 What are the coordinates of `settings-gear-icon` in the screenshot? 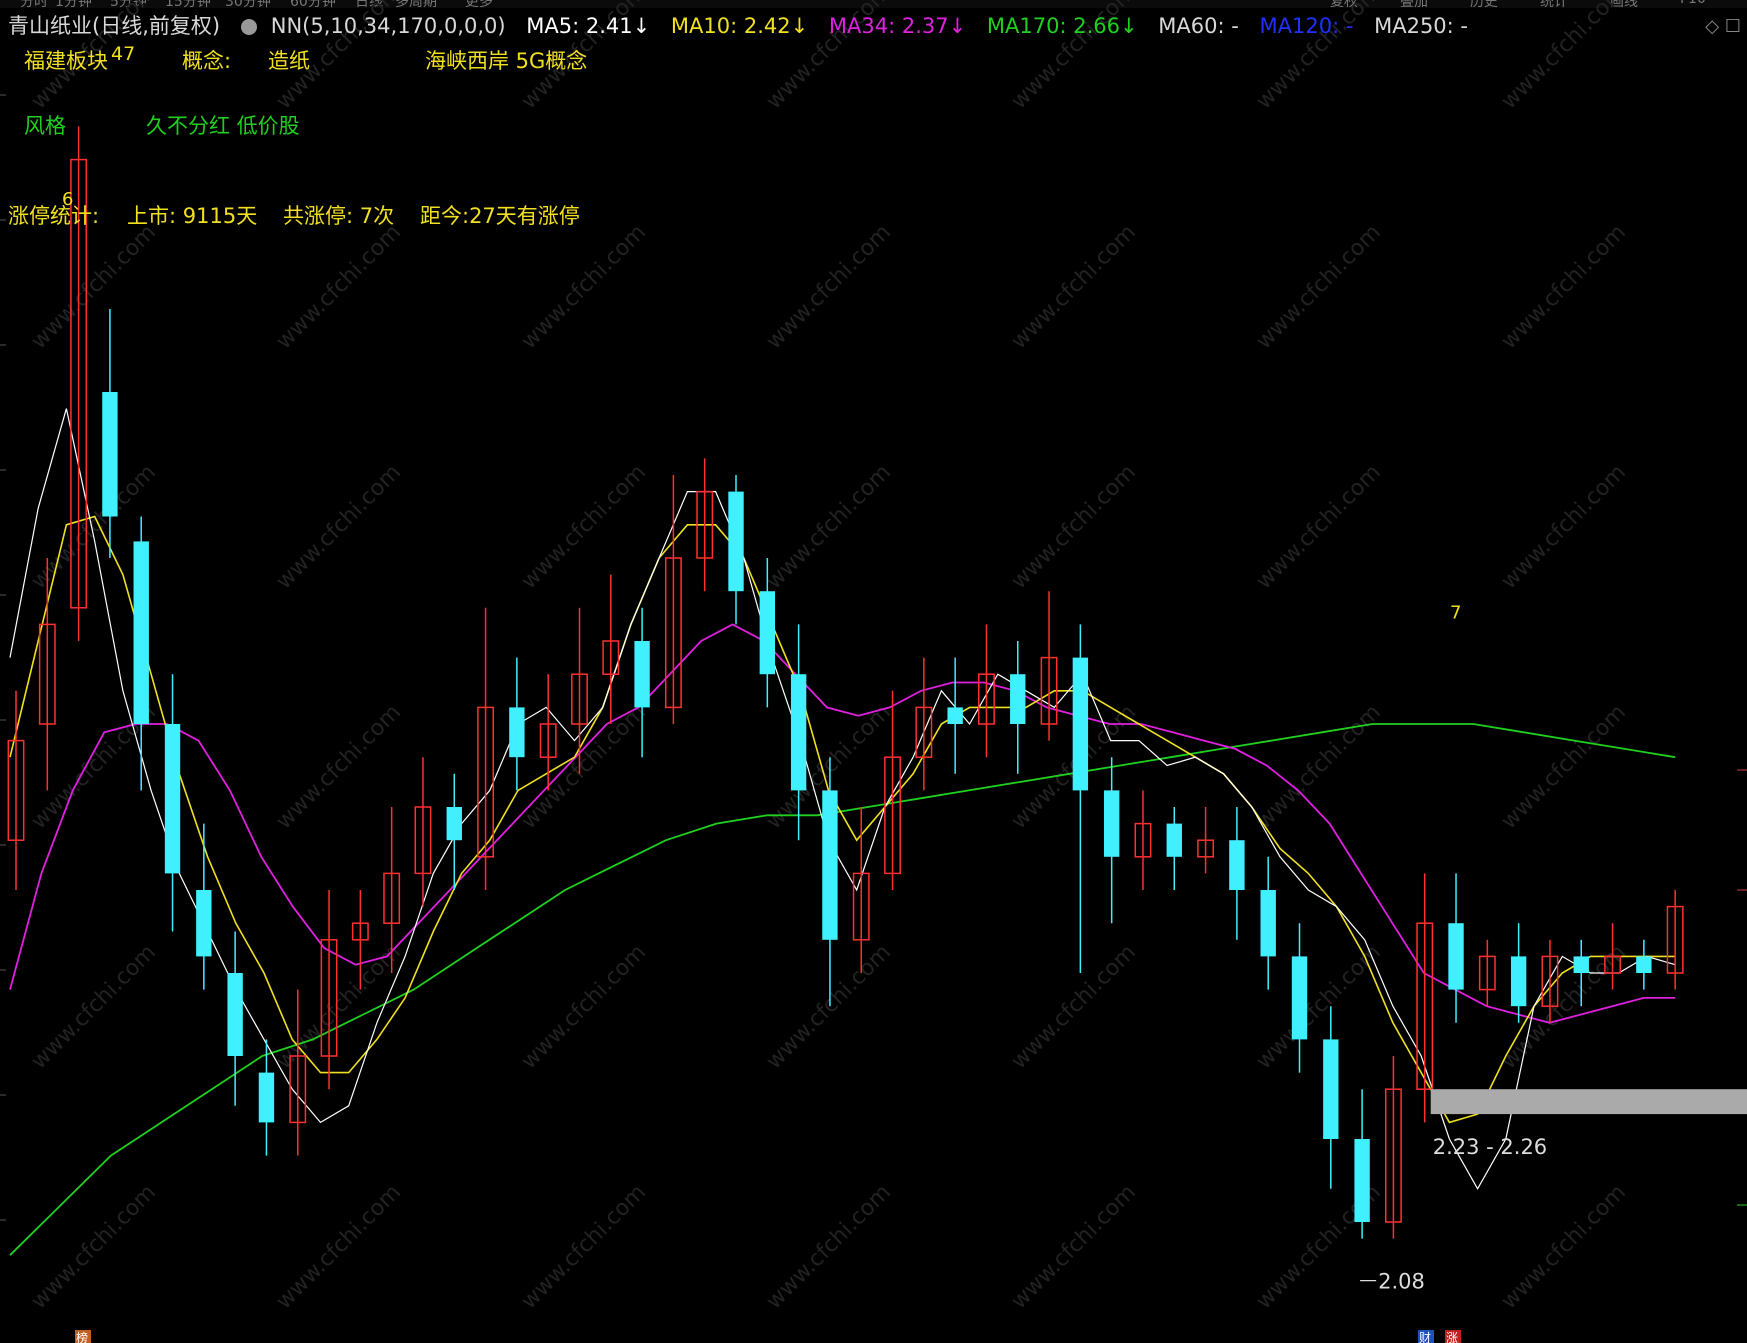 It's located at (248, 27).